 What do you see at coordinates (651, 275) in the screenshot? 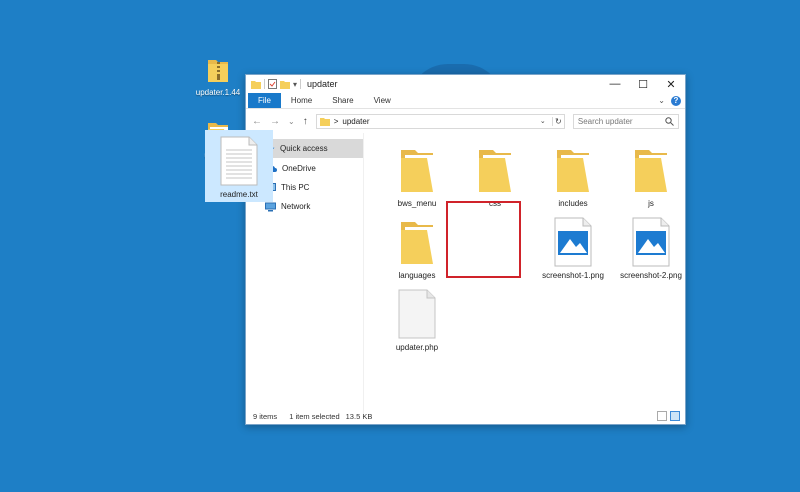
I see `file-name: screenshot-2.png` at bounding box center [651, 275].